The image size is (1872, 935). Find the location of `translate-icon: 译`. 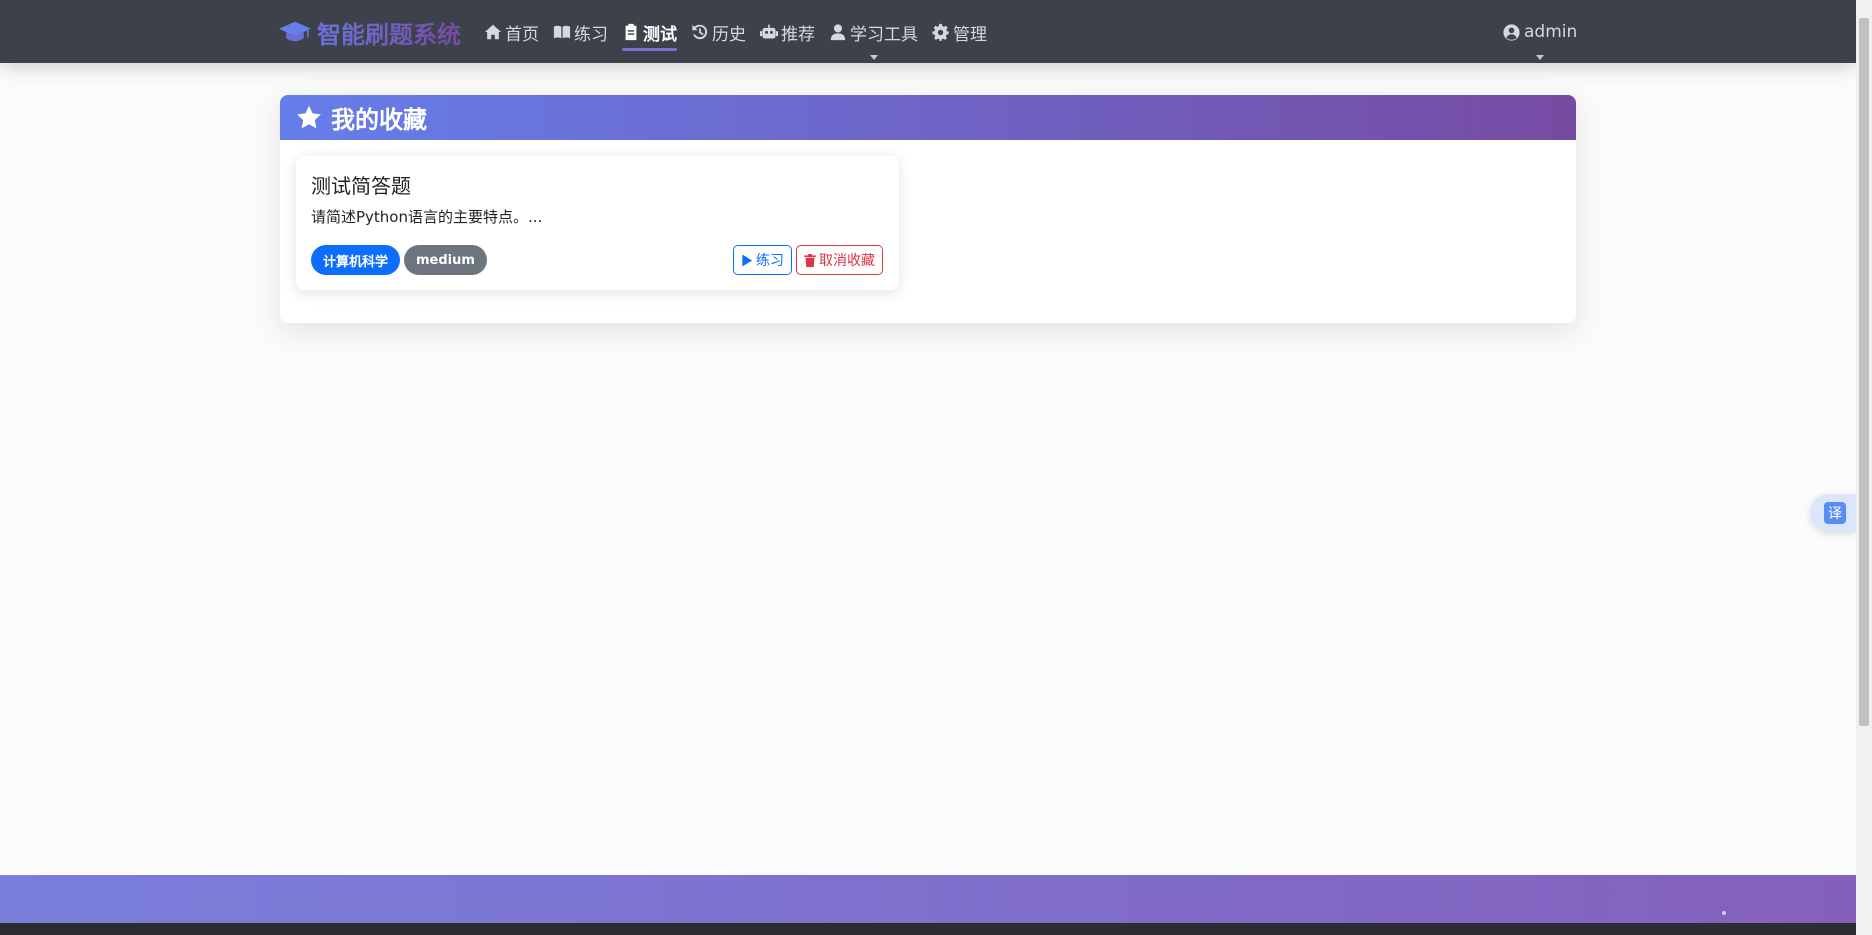

translate-icon: 译 is located at coordinates (1835, 513).